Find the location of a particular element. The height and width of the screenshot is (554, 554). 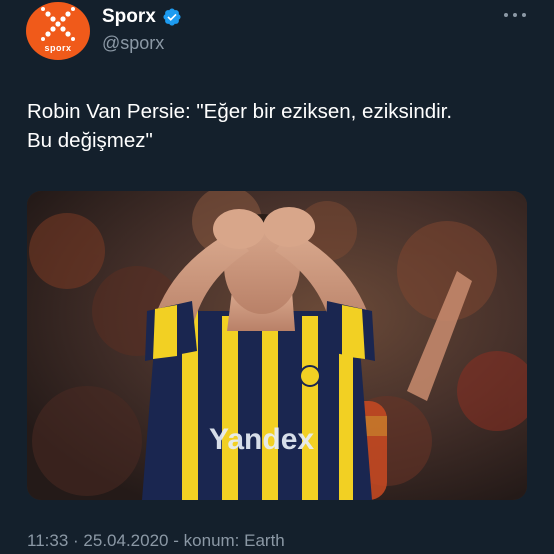

meta-dash: - is located at coordinates (176, 540).